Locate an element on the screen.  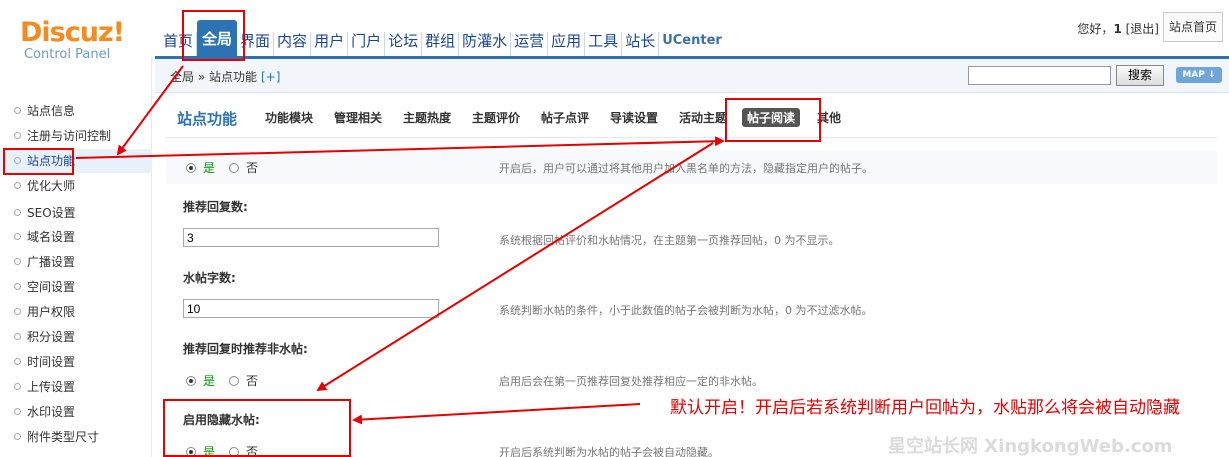
recommend-non-water-radio-group: 是否 is located at coordinates (222, 380).